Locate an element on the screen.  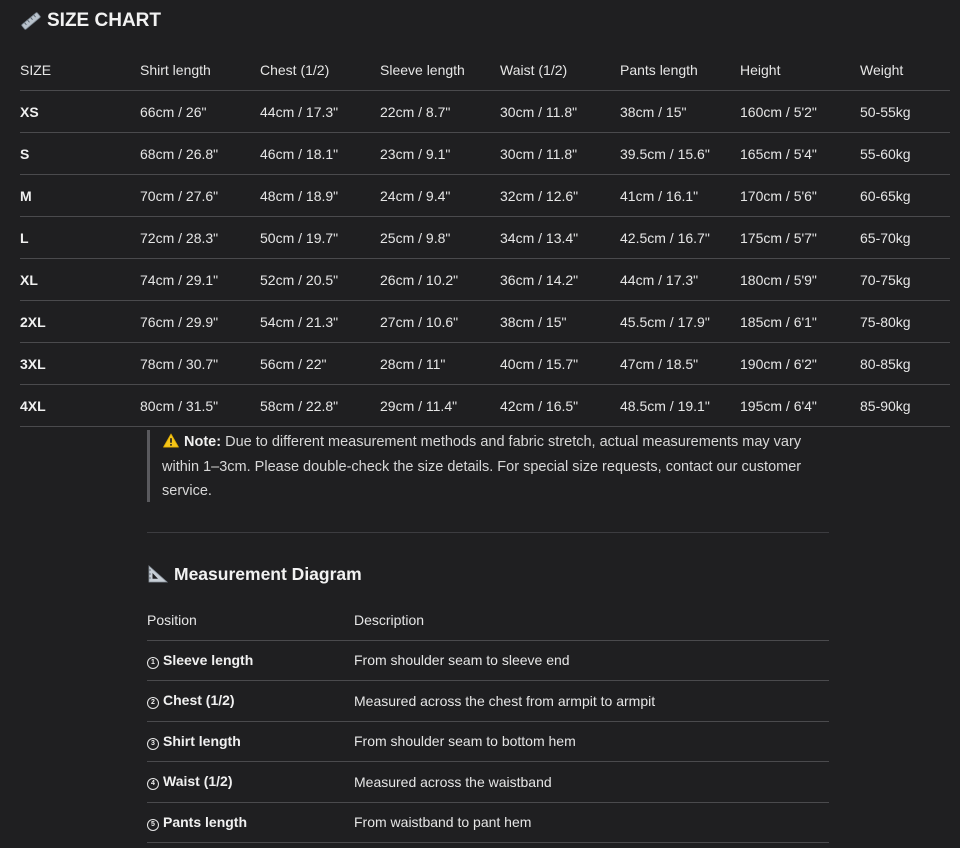
size-value-cell: 25cm / 9.8" is located at coordinates (440, 237).